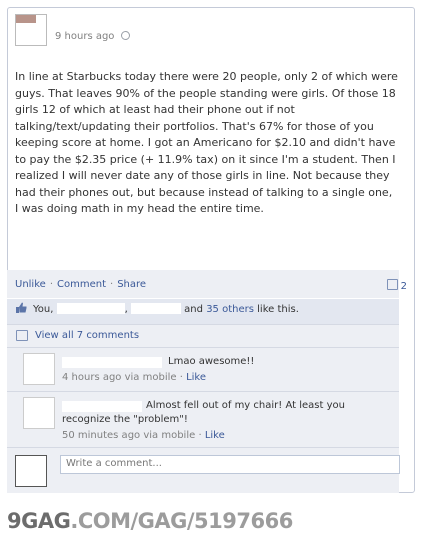 This screenshot has height=542, width=422. What do you see at coordinates (126, 309) in the screenshot?
I see `likes-comma: ,` at bounding box center [126, 309].